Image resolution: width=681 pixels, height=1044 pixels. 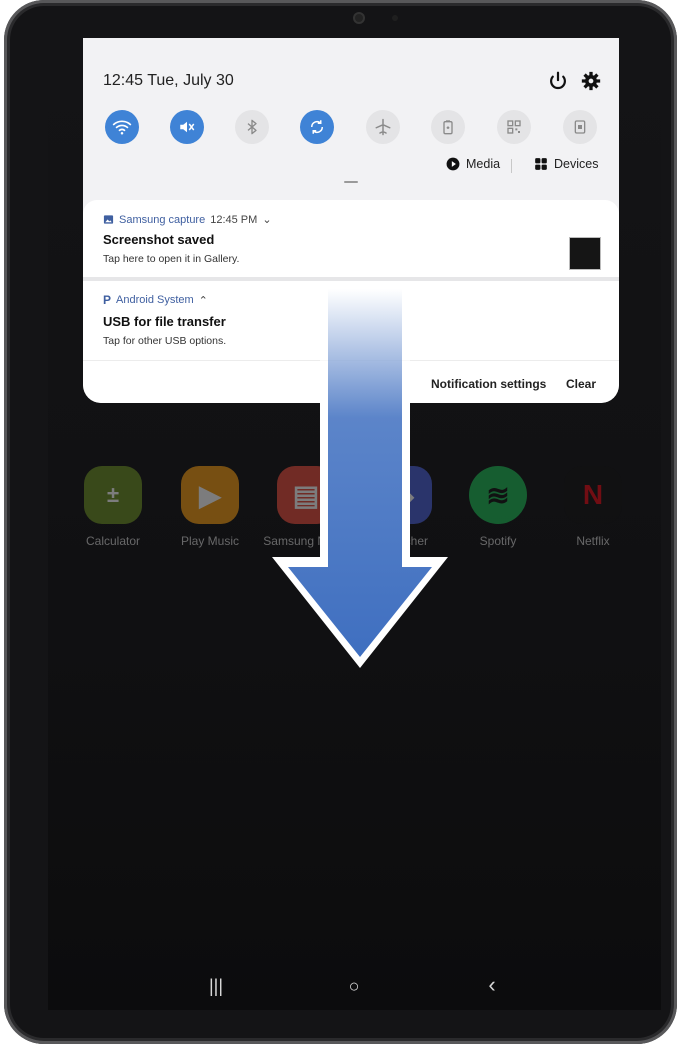 I want to click on wifi-toggle, so click(x=122, y=127).